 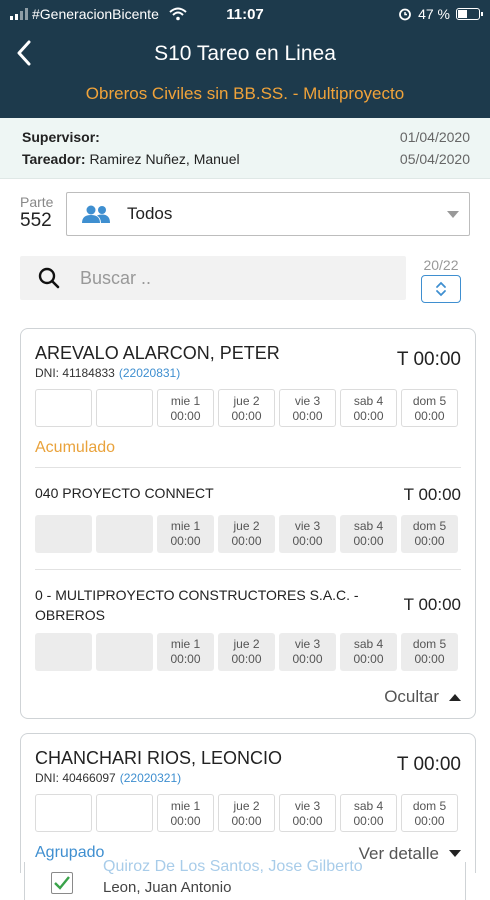 What do you see at coordinates (49, 278) in the screenshot?
I see `search-icon` at bounding box center [49, 278].